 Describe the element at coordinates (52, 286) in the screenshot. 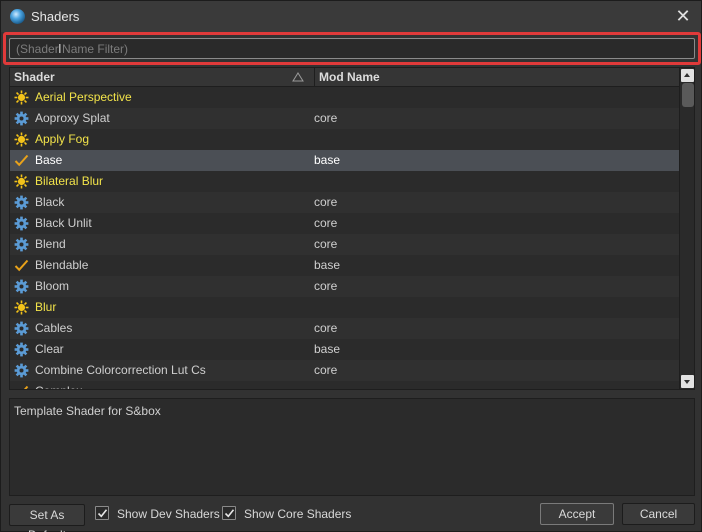

I see `shader-name-cell: Bloom` at that location.